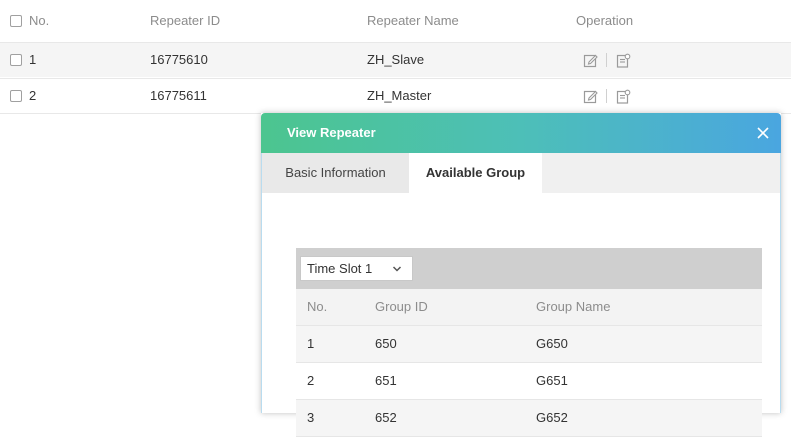 The width and height of the screenshot is (791, 437). I want to click on row-repeater-id: 16775610, so click(179, 59).